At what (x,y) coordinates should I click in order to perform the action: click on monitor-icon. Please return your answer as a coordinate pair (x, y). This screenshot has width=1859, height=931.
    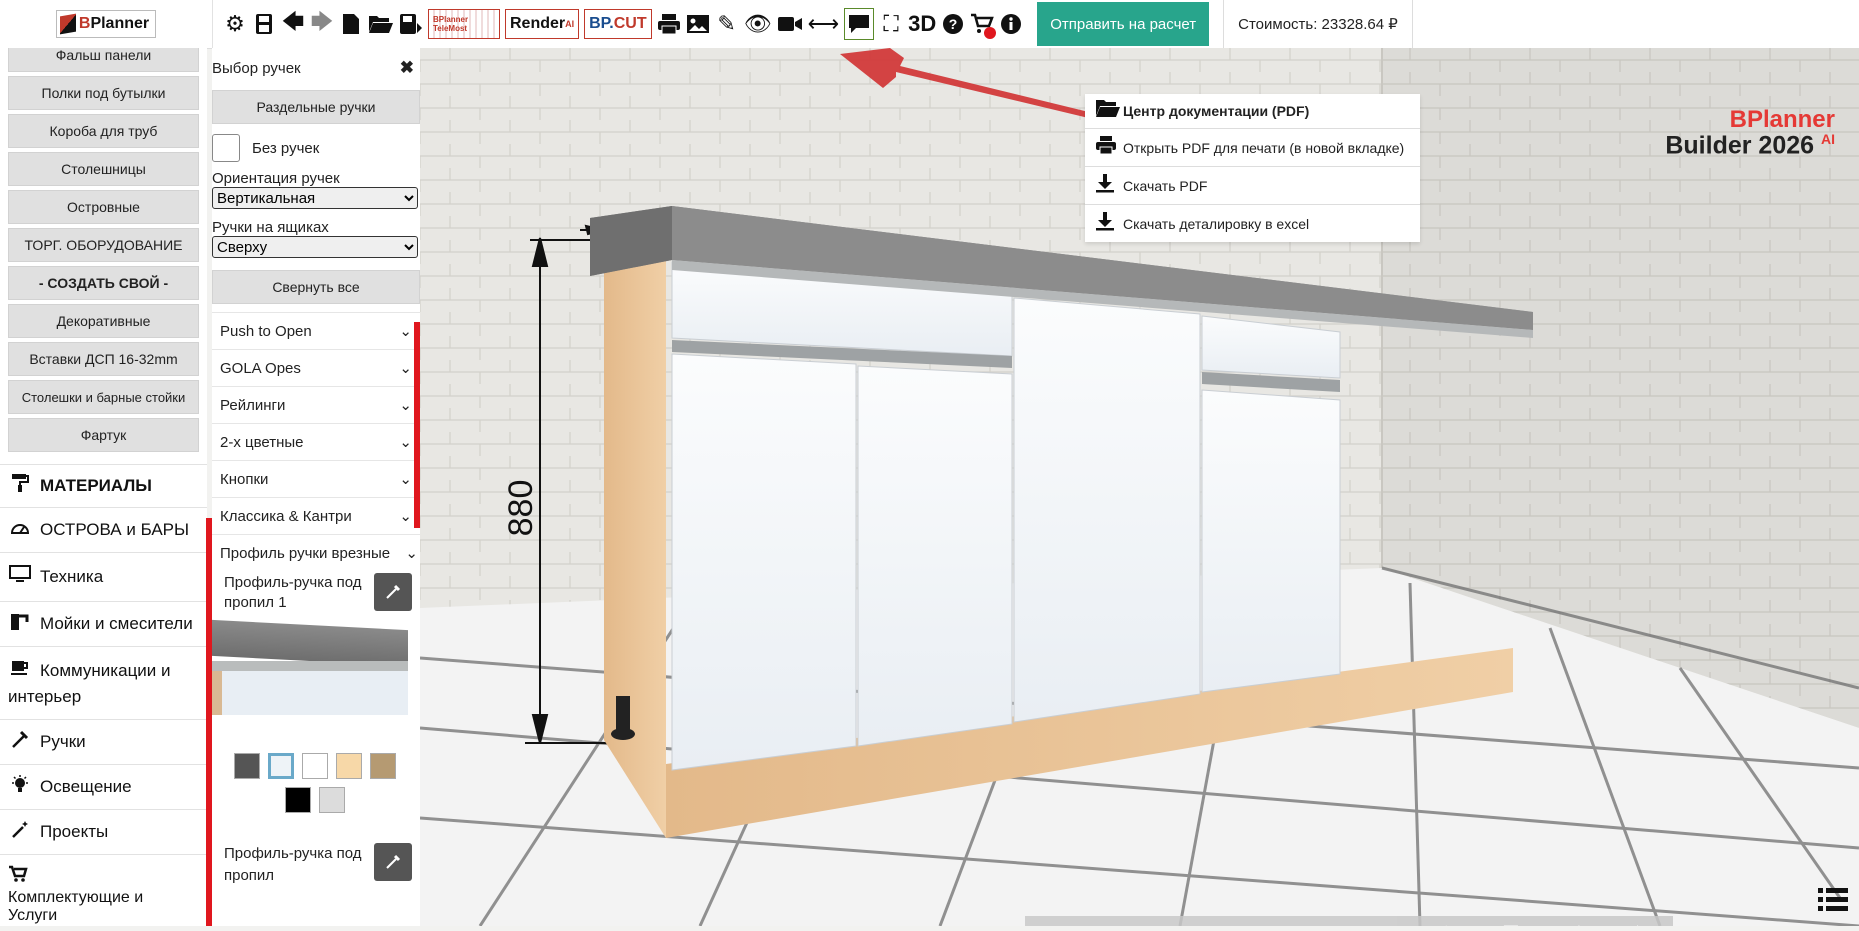
    Looking at the image, I should click on (20, 577).